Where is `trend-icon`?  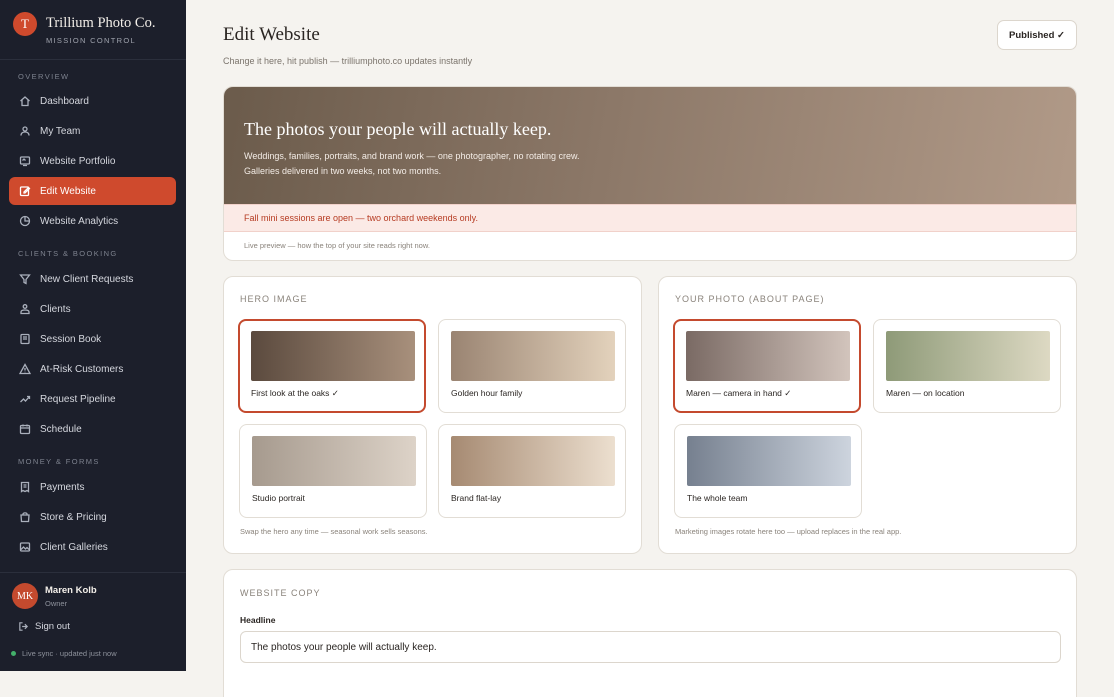
trend-icon is located at coordinates (25, 399).